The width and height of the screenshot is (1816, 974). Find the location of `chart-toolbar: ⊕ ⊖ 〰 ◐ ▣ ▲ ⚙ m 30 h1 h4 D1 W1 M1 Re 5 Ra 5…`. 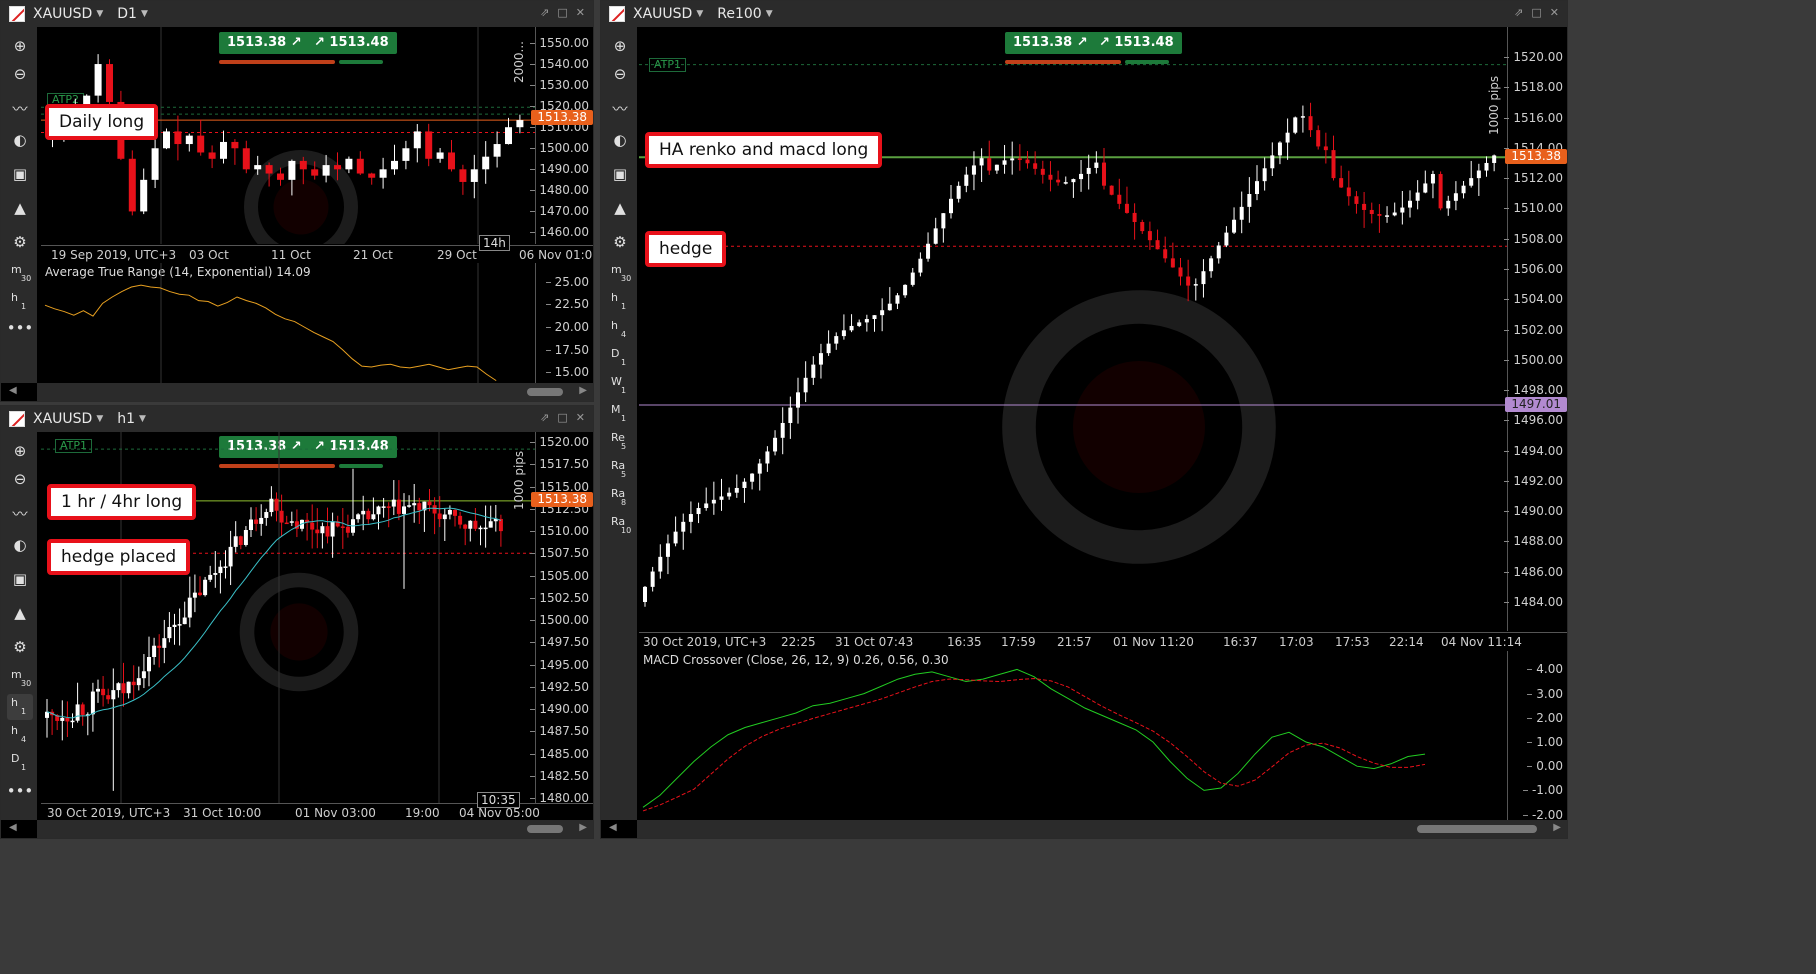

chart-toolbar: ⊕ ⊖ 〰 ◐ ▣ ▲ ⚙ m 30 h1 h4 D1 W1 M1 Re 5 Ra 5… is located at coordinates (619, 423).